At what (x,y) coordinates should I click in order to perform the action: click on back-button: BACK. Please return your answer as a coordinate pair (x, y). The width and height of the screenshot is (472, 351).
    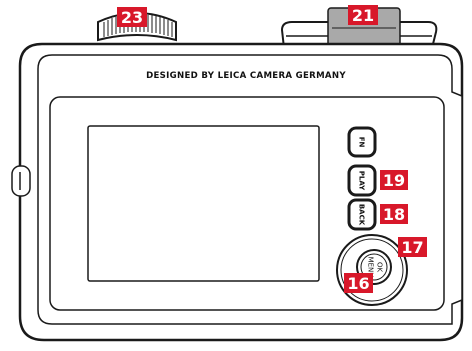
    Looking at the image, I should click on (362, 214).